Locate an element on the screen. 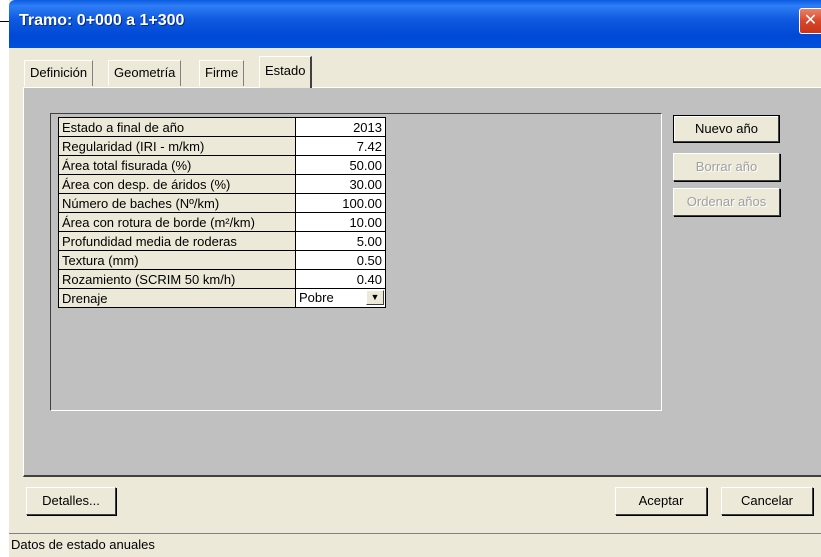  table-row: Estado a final de año 2013 is located at coordinates (222, 127).